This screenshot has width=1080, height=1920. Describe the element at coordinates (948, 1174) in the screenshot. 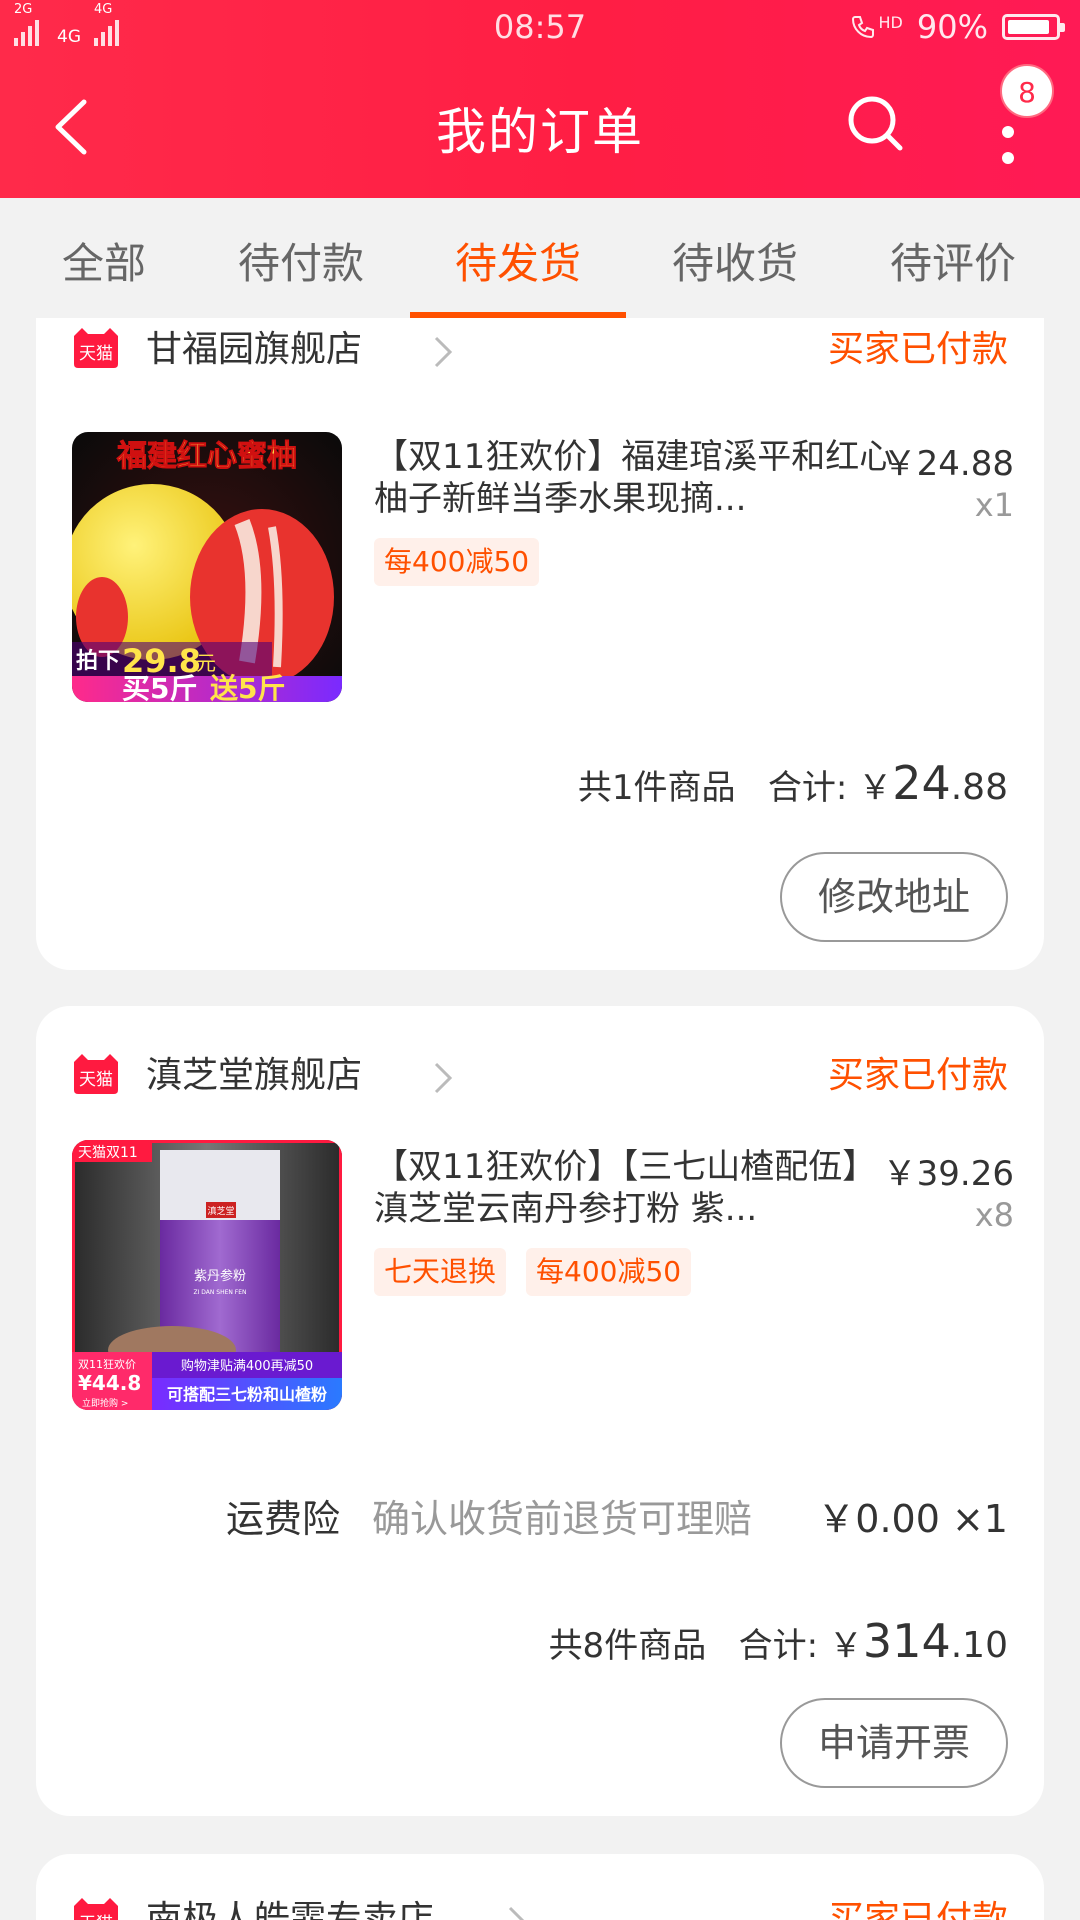

I see `item-price: ￥39.26` at that location.